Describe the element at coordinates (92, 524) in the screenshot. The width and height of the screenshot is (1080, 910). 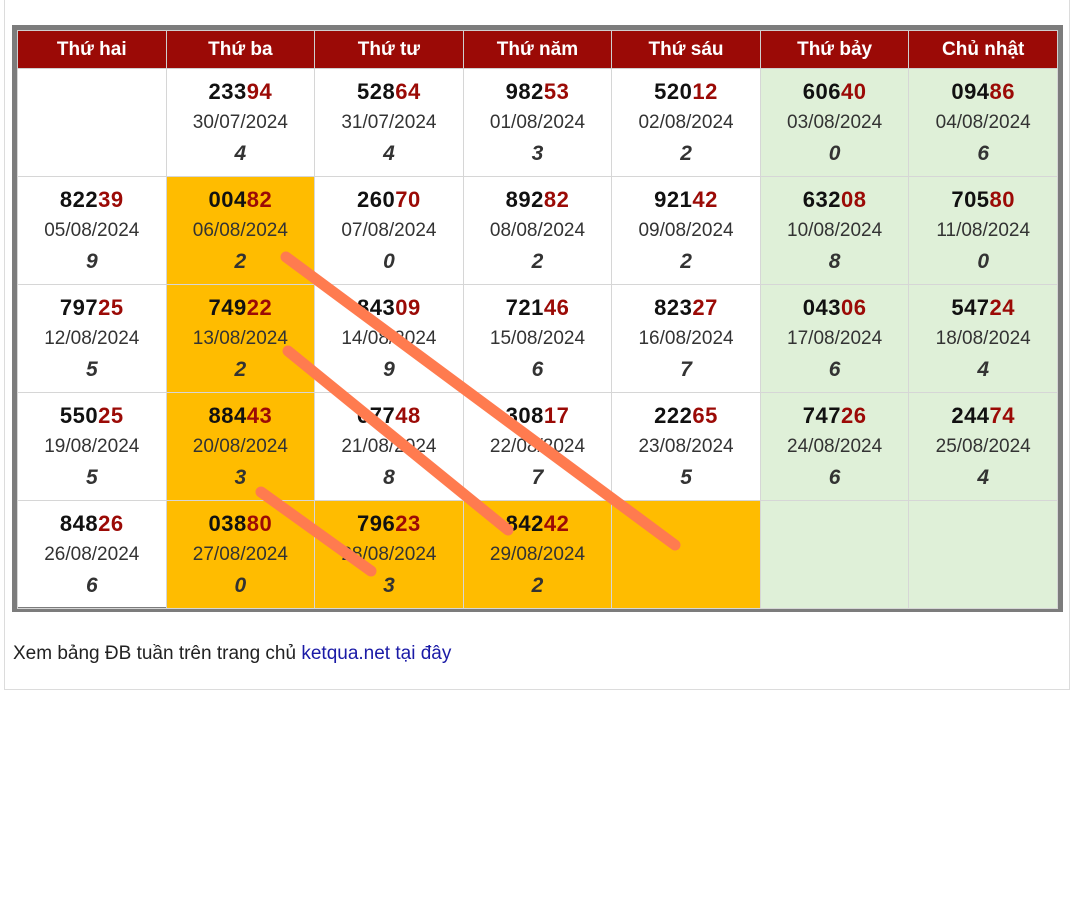
I see `prize-number: 84826` at that location.